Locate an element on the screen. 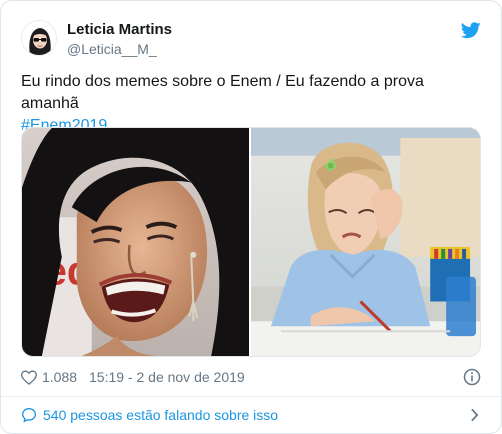 This screenshot has height=434, width=502. divider is located at coordinates (251, 396).